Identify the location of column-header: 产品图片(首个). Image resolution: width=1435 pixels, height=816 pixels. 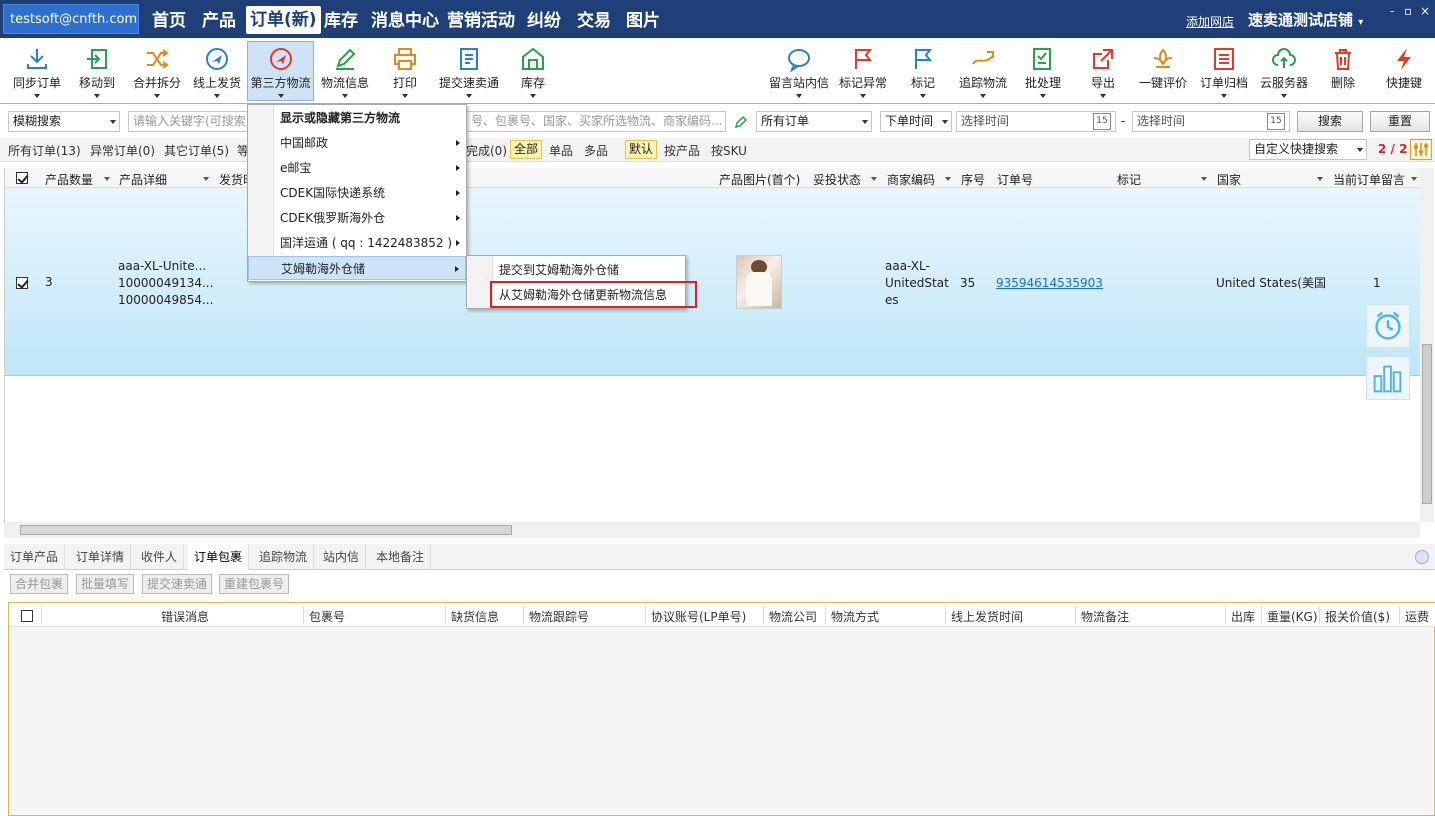
(759, 179).